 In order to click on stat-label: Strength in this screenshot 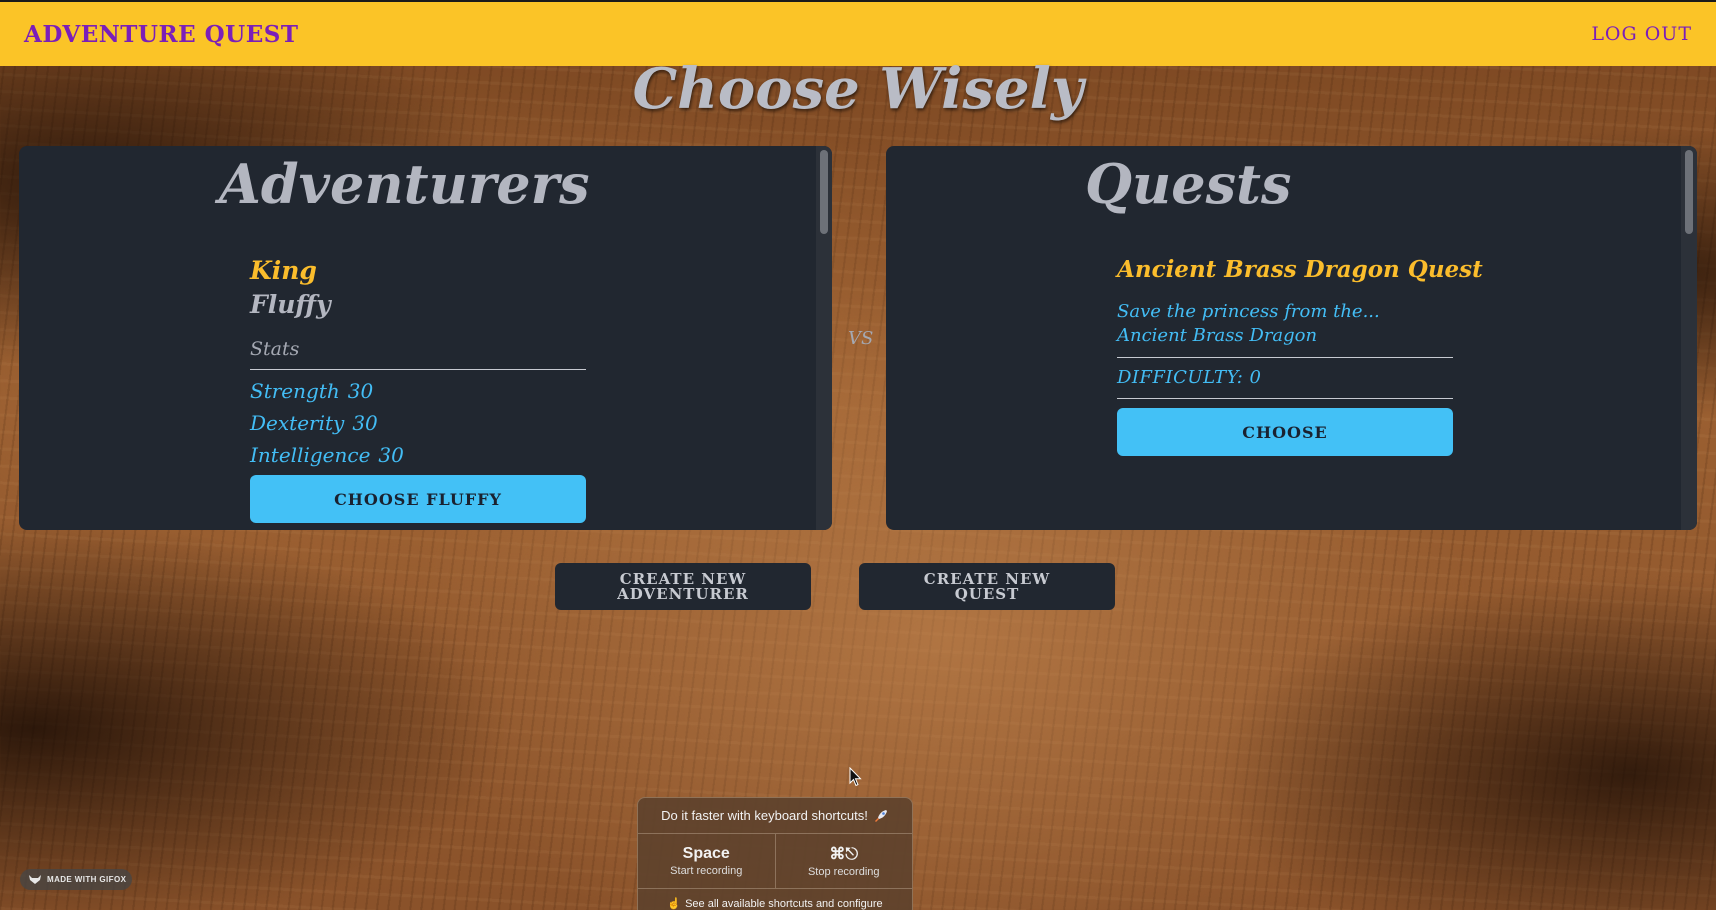, I will do `click(295, 391)`.